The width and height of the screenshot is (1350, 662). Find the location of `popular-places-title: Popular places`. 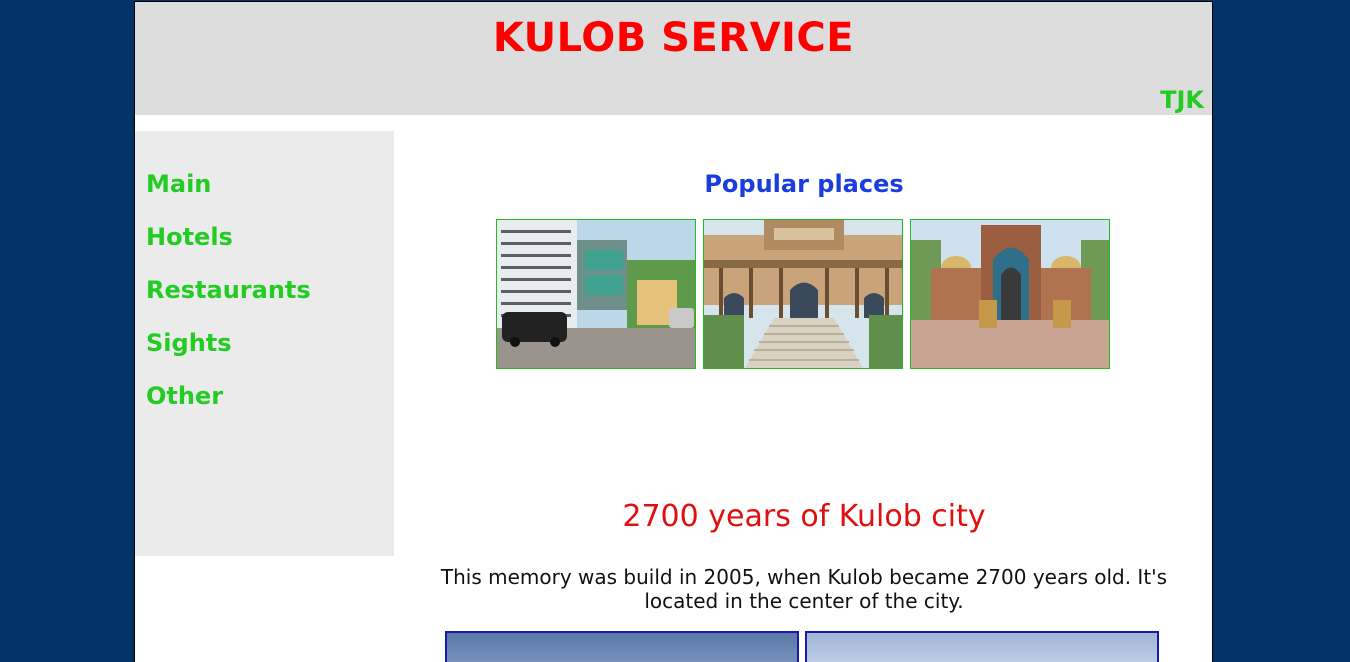

popular-places-title: Popular places is located at coordinates (804, 184).